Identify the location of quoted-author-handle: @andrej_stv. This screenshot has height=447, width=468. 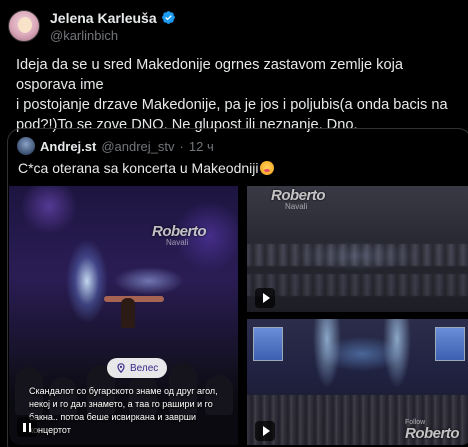
(138, 146).